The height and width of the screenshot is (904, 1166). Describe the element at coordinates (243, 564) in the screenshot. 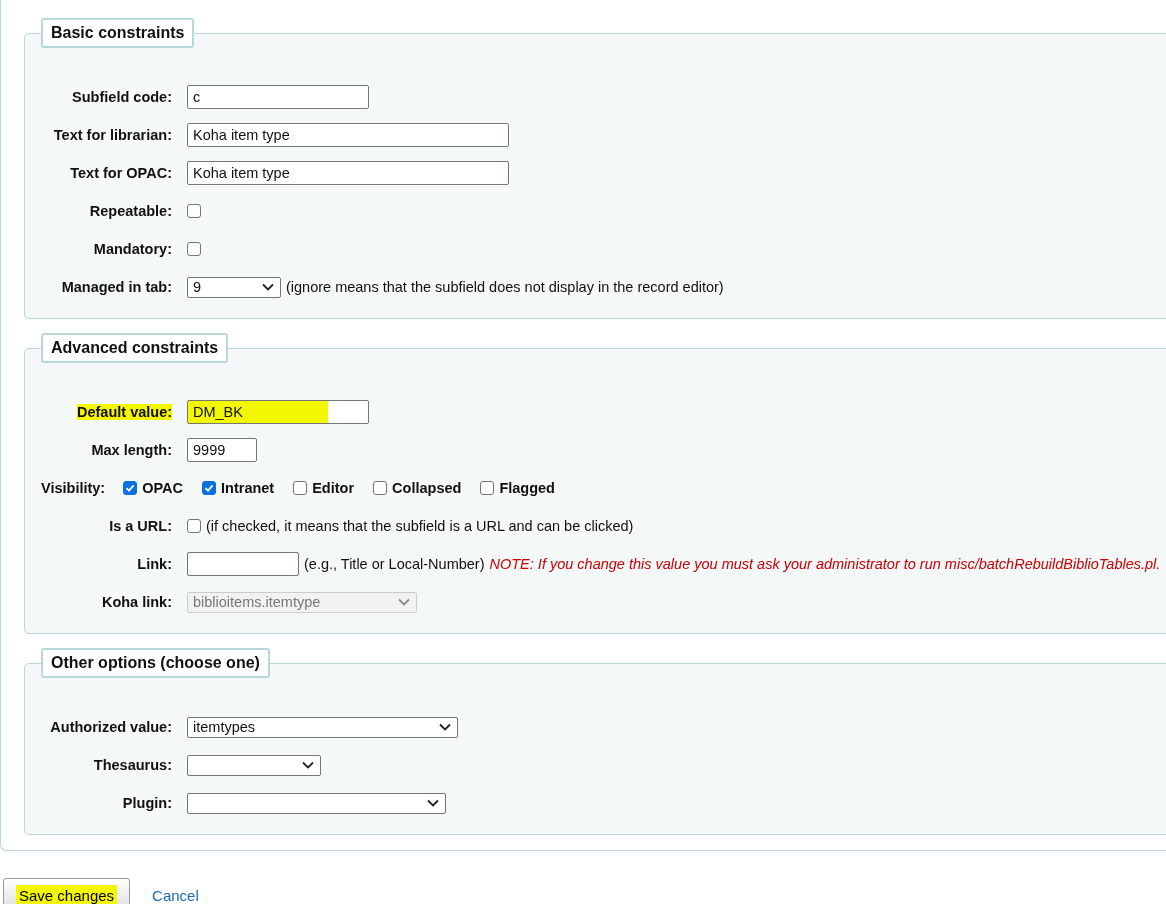

I see `text-input` at that location.